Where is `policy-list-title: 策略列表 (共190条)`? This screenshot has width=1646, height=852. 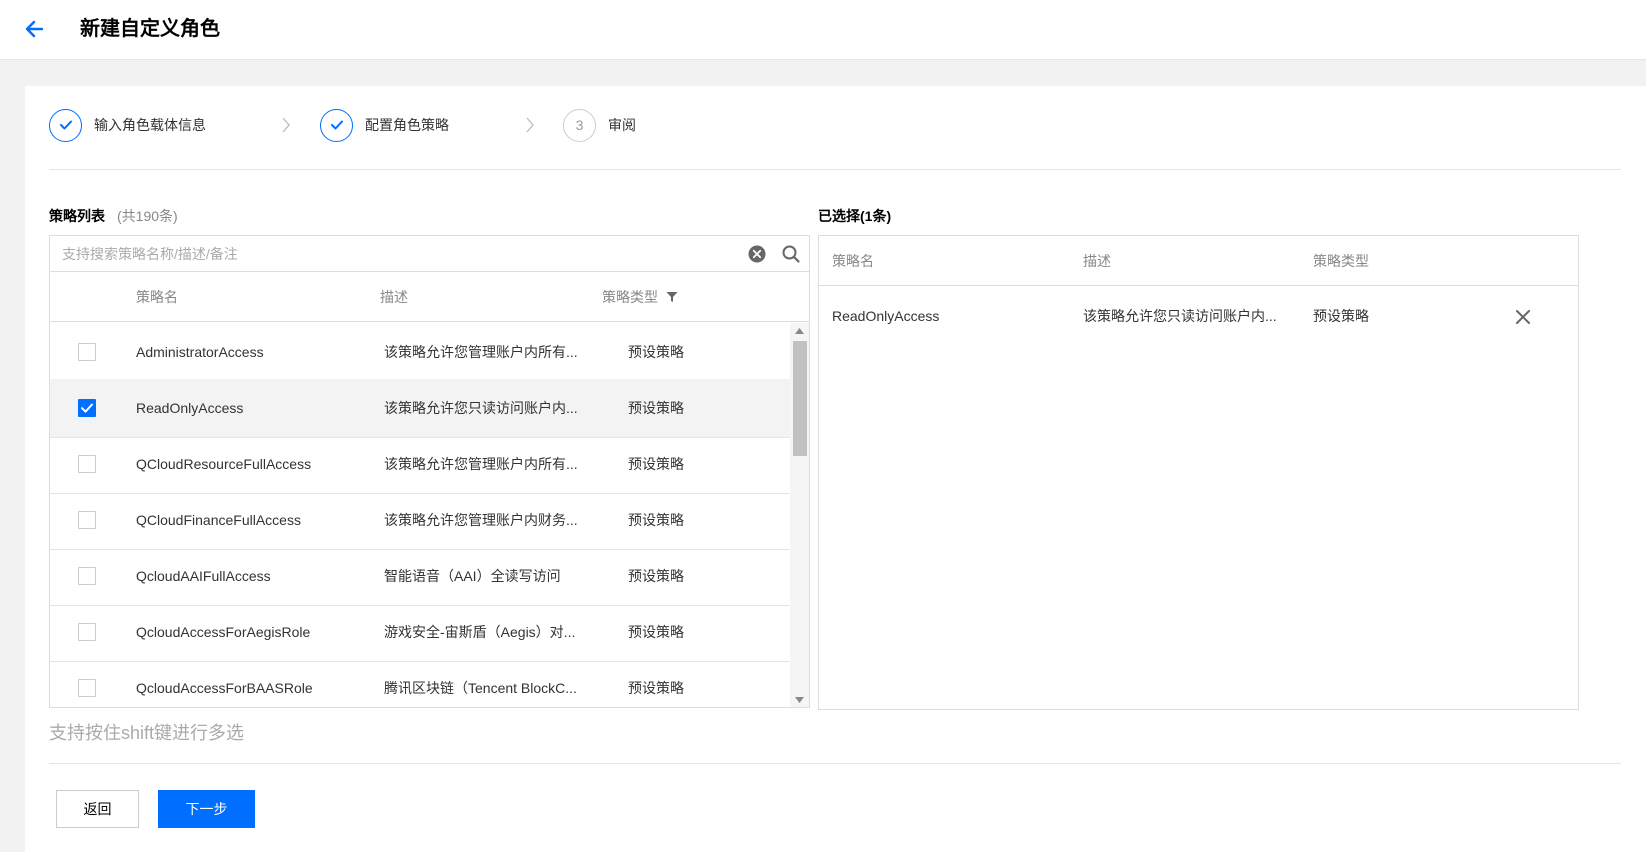 policy-list-title: 策略列表 (共190条) is located at coordinates (113, 216).